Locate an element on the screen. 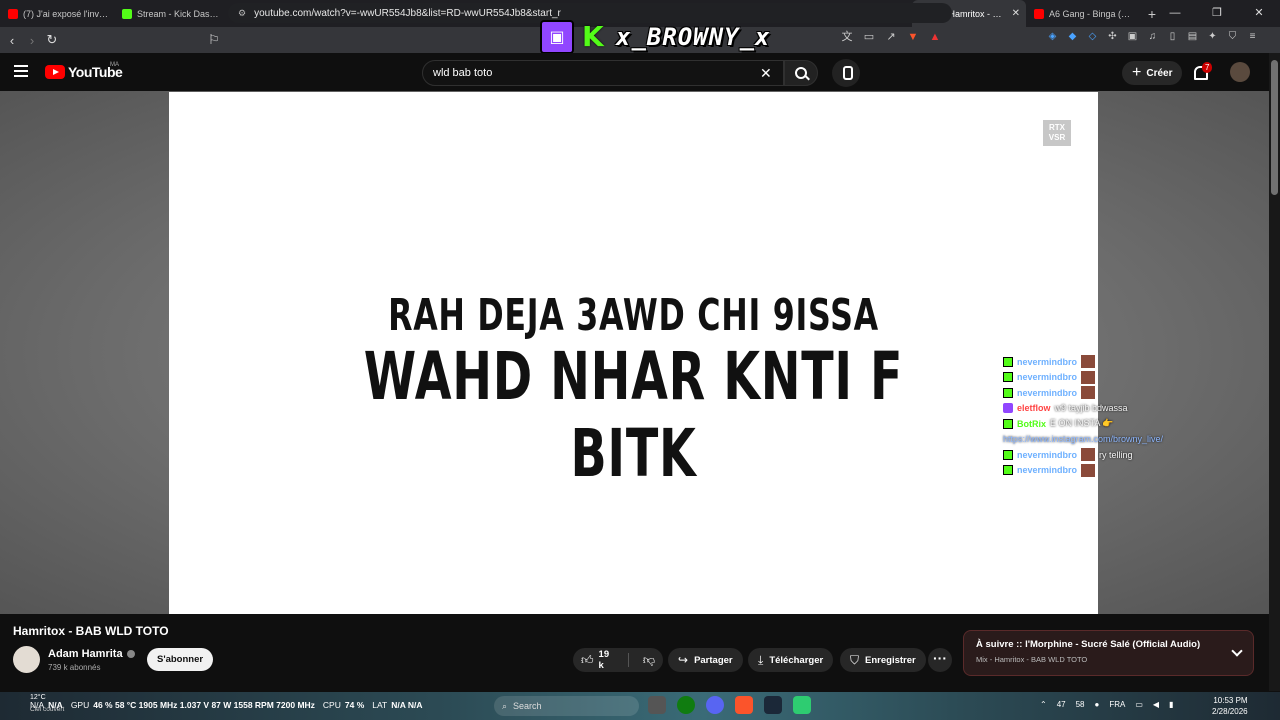  extension-icon: ◇ is located at coordinates (1092, 37).